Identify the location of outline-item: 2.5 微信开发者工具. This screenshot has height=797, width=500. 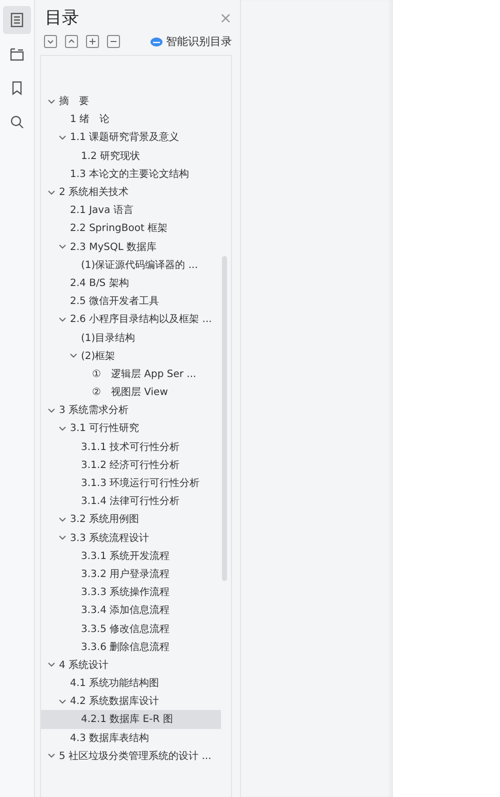
(131, 301).